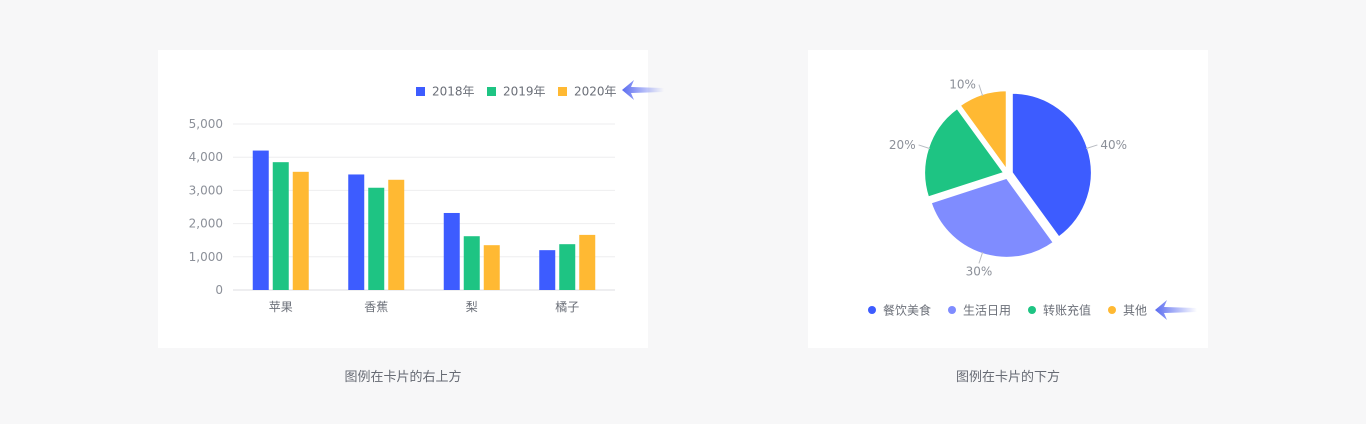 The width and height of the screenshot is (1366, 424). What do you see at coordinates (1007, 377) in the screenshot?
I see `pie-chart-caption: 图例在卡片的下方` at bounding box center [1007, 377].